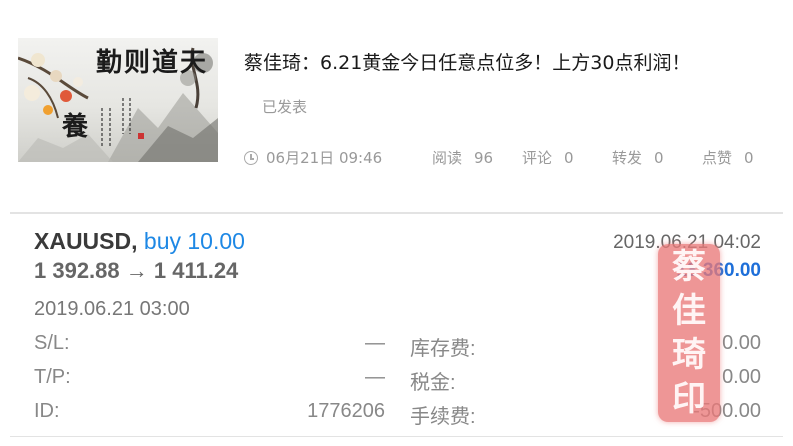 The image size is (793, 446). What do you see at coordinates (47, 411) in the screenshot?
I see `row-label: ID:` at bounding box center [47, 411].